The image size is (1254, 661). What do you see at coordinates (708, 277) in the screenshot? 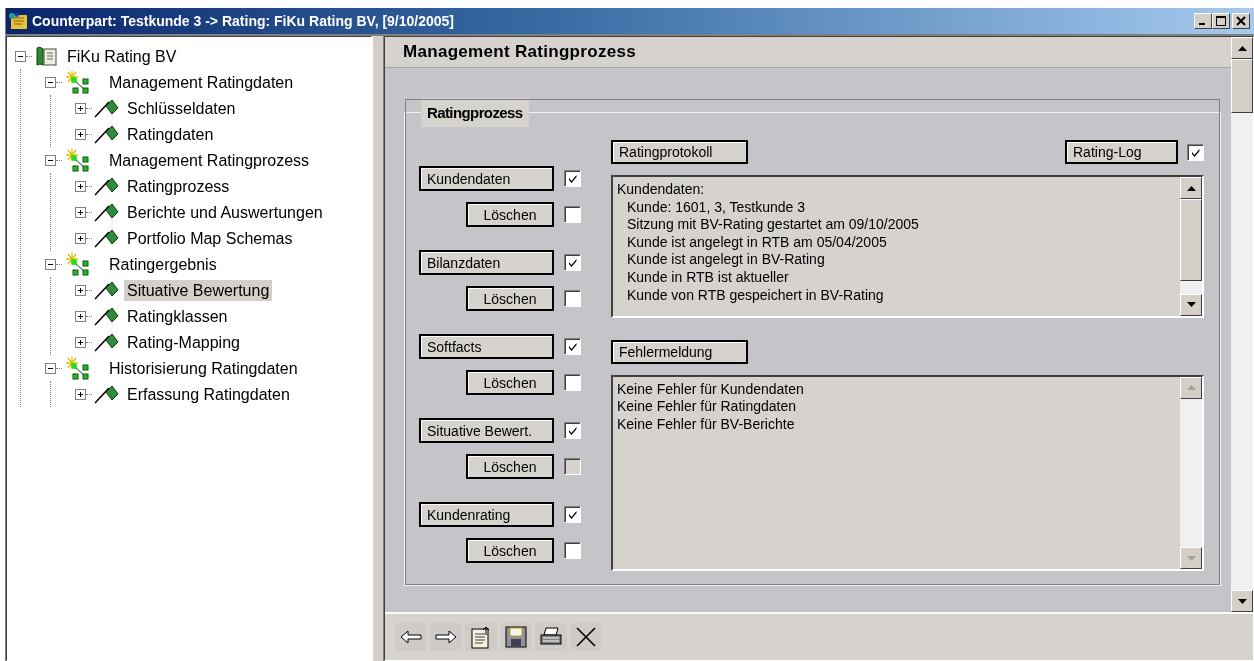
I see `log-line: Kunde in RTB ist aktueller` at bounding box center [708, 277].